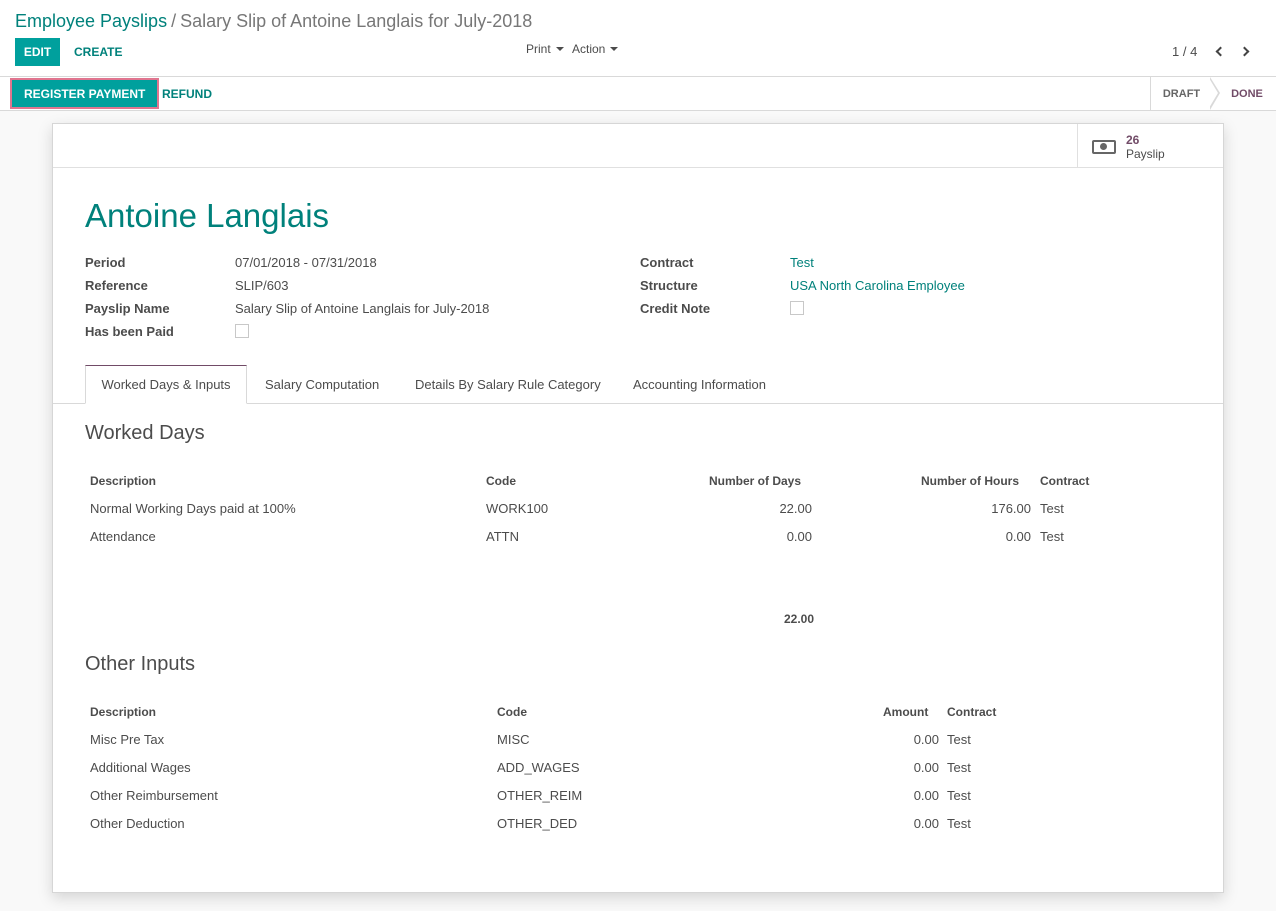  I want to click on button-box: 26 Payslip, so click(638, 146).